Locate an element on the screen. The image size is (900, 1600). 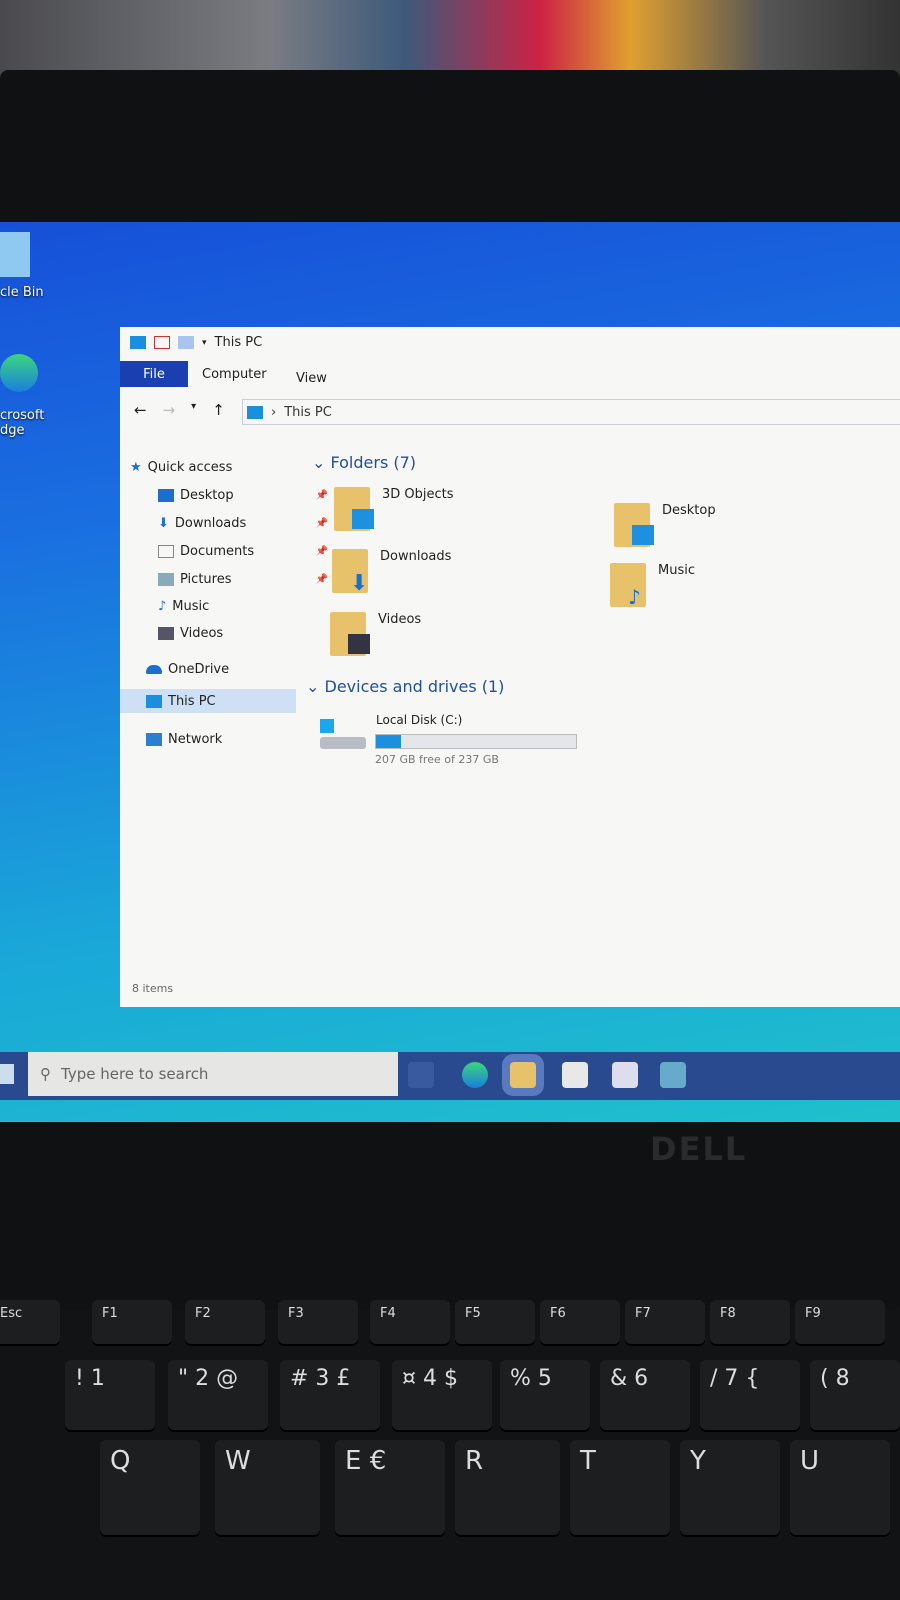
status-bar-item-count: 8 items is located at coordinates (153, 988).